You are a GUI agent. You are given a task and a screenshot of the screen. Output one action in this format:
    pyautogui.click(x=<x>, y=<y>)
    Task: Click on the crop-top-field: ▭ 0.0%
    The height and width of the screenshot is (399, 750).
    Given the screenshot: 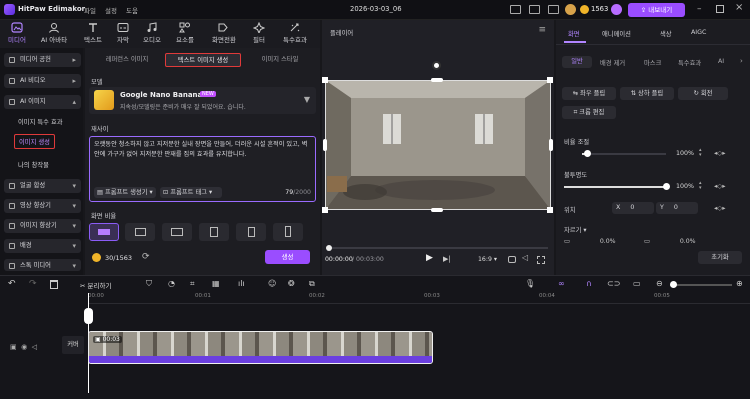 What is the action you would take?
    pyautogui.click(x=679, y=242)
    